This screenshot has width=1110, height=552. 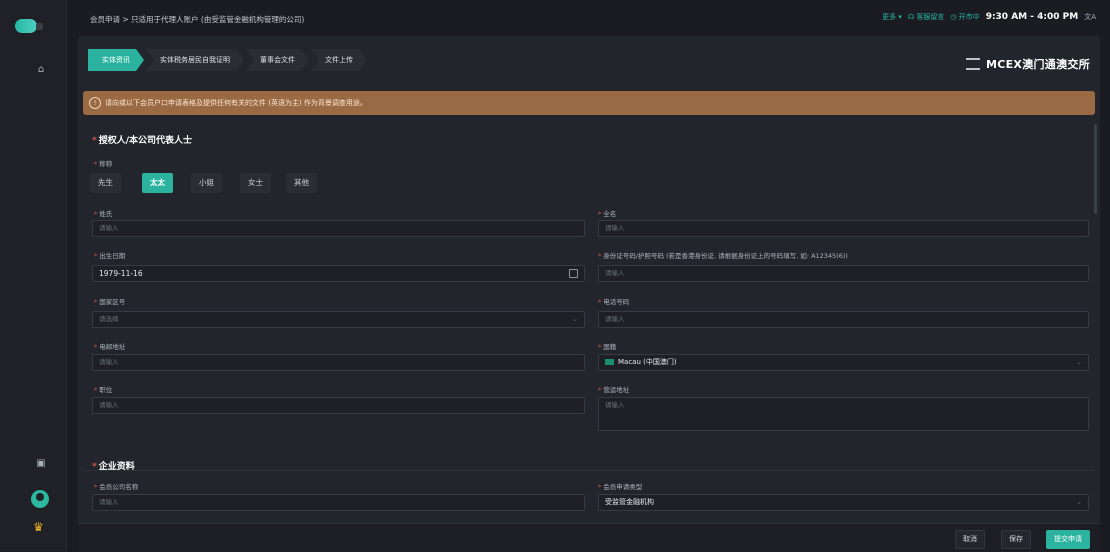 What do you see at coordinates (206, 183) in the screenshot?
I see `salutation-miss: 小姐` at bounding box center [206, 183].